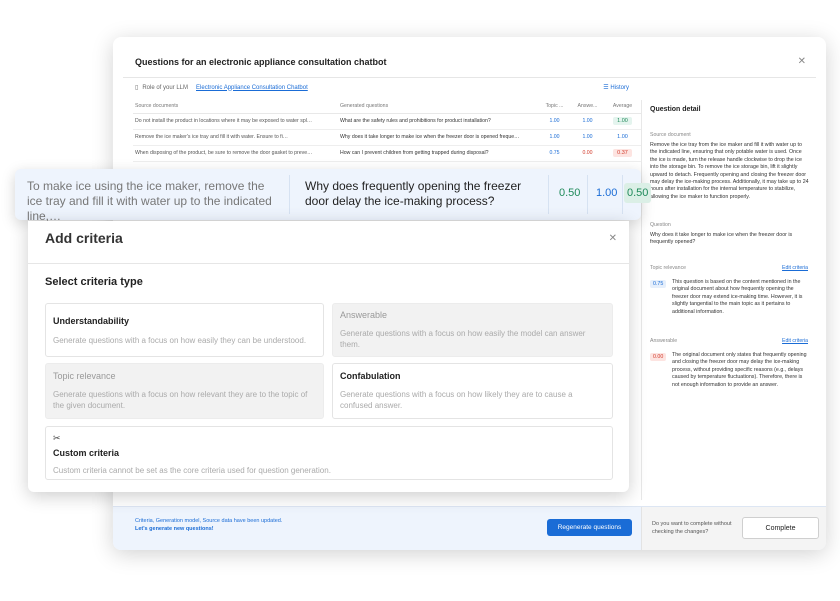 Image resolution: width=840 pixels, height=601 pixels. What do you see at coordinates (670, 135) in the screenshot?
I see `source-label: Source document` at bounding box center [670, 135].